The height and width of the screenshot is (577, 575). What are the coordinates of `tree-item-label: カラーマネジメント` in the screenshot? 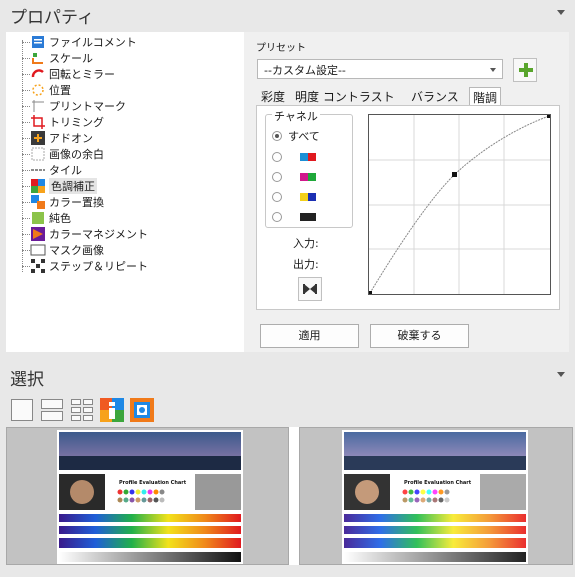 It's located at (98, 234).